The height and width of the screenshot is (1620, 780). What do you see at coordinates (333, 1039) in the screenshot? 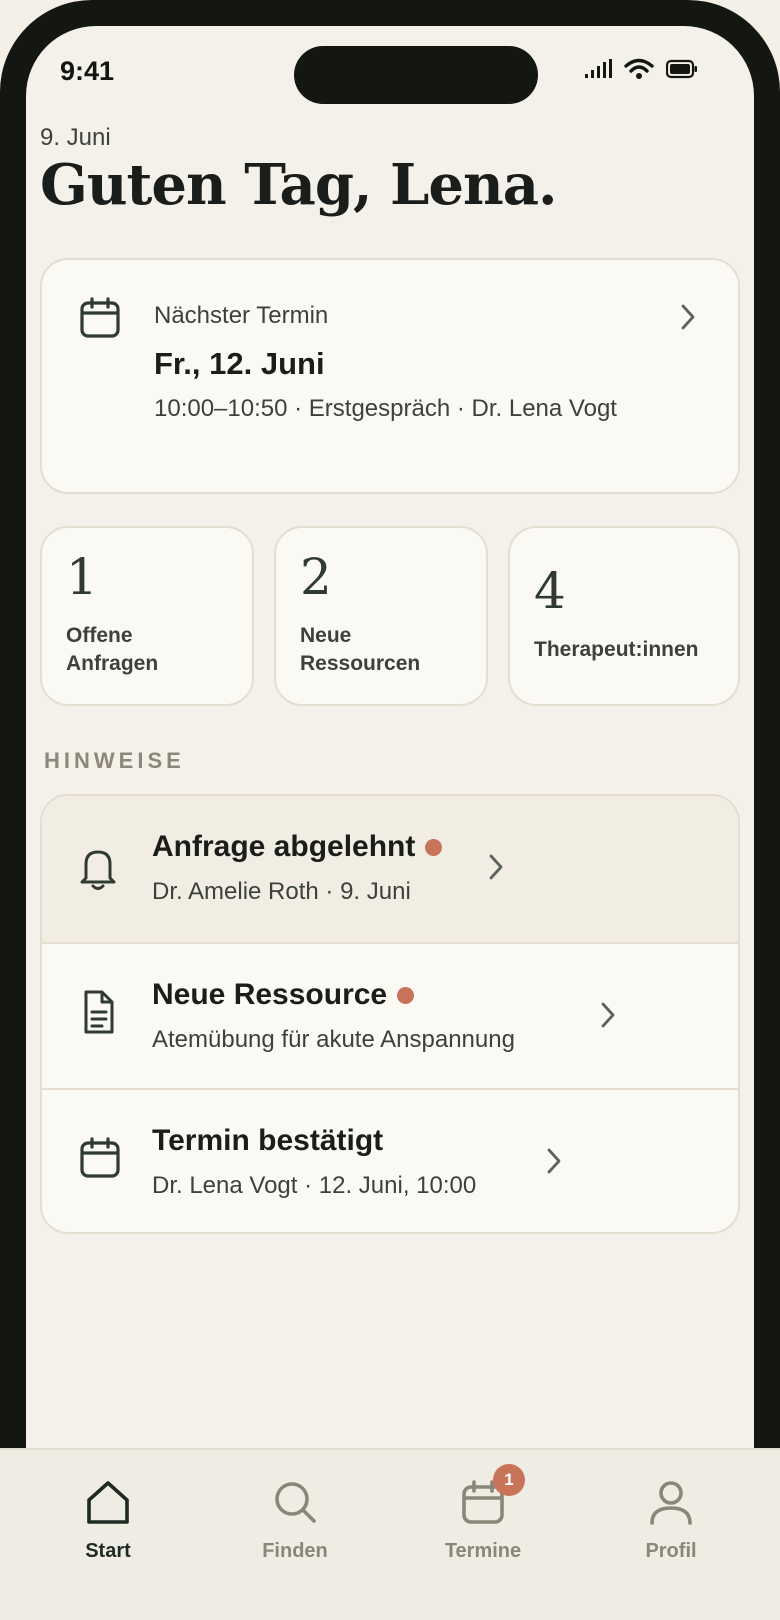
I see `notice-subtitle: Atemübung für akute Anspannung` at bounding box center [333, 1039].